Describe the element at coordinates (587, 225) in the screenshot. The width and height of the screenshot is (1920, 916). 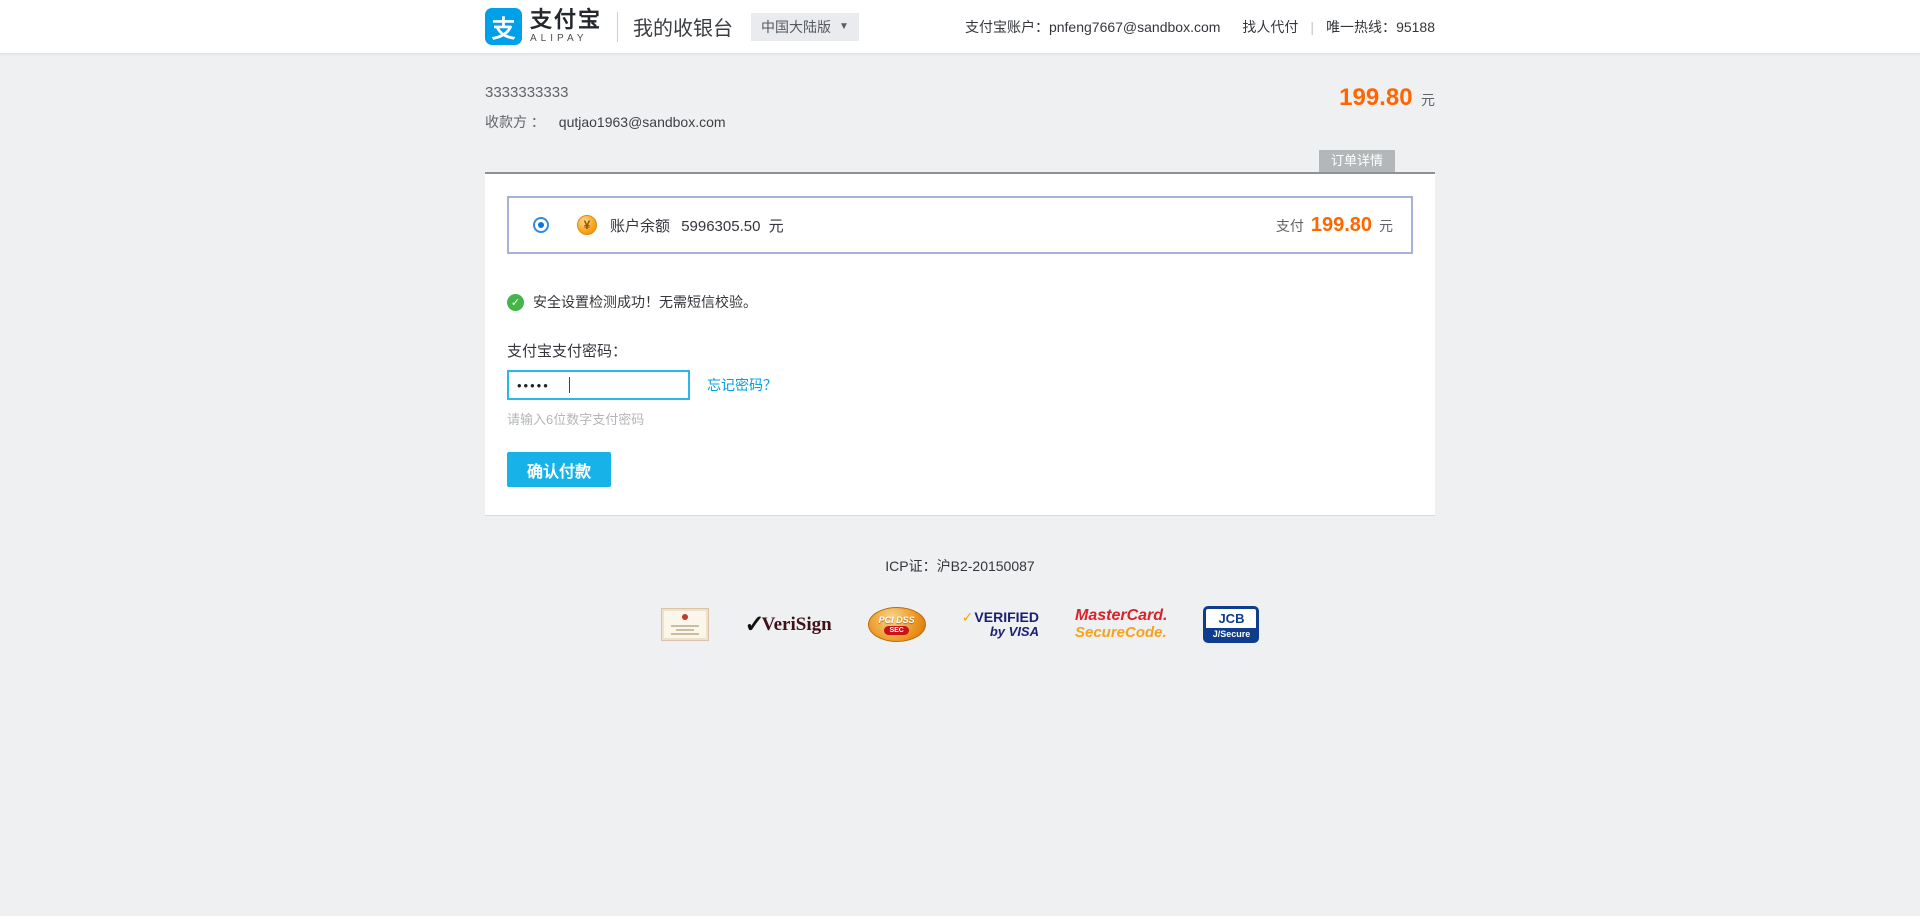
I see `coin-icon: ¥` at that location.